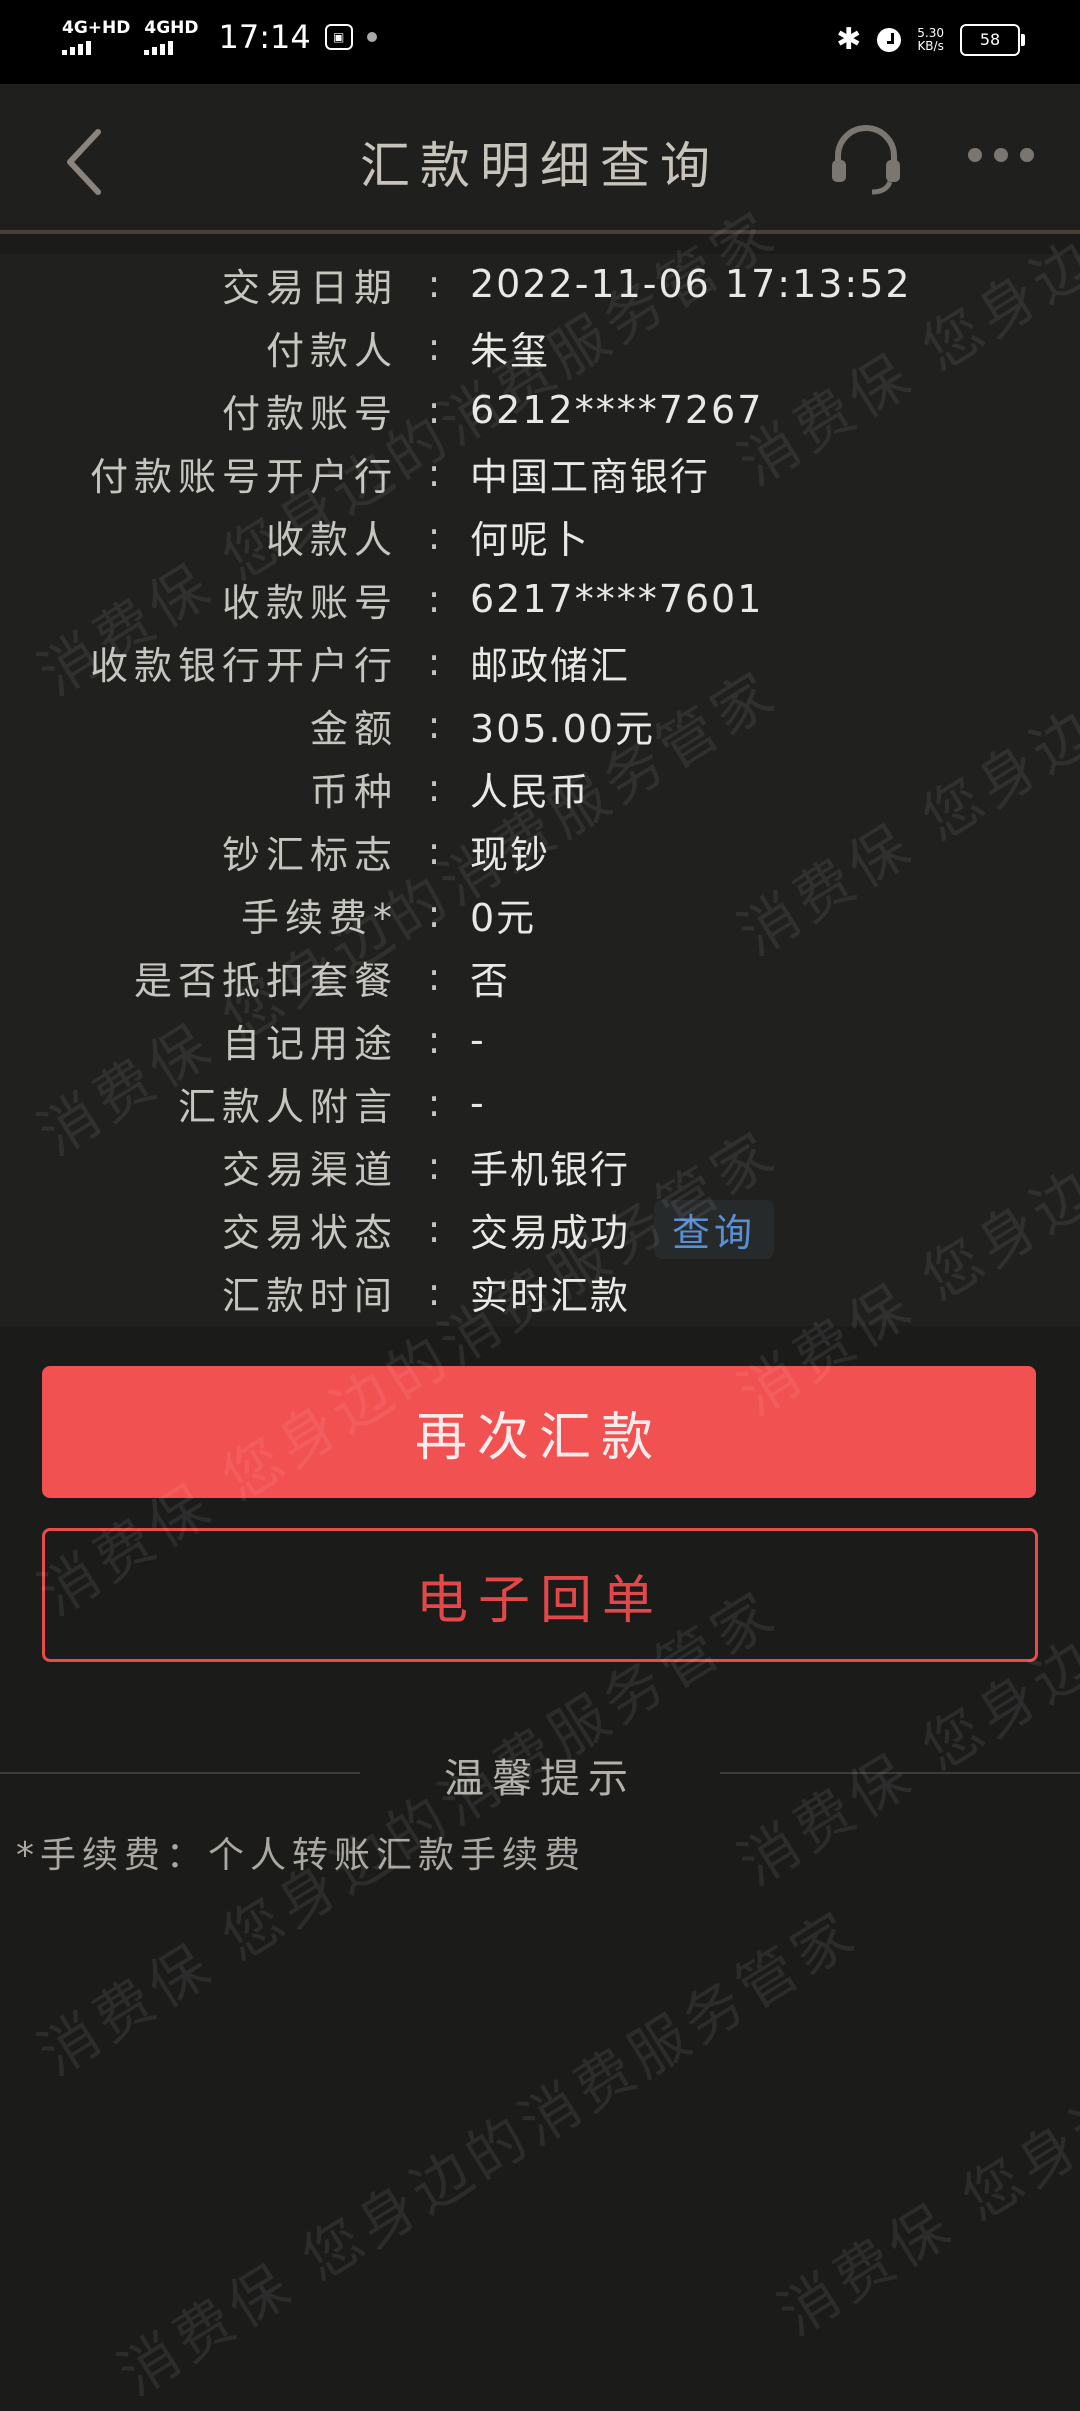  What do you see at coordinates (930, 32) in the screenshot?
I see `speed-value: 5.30` at bounding box center [930, 32].